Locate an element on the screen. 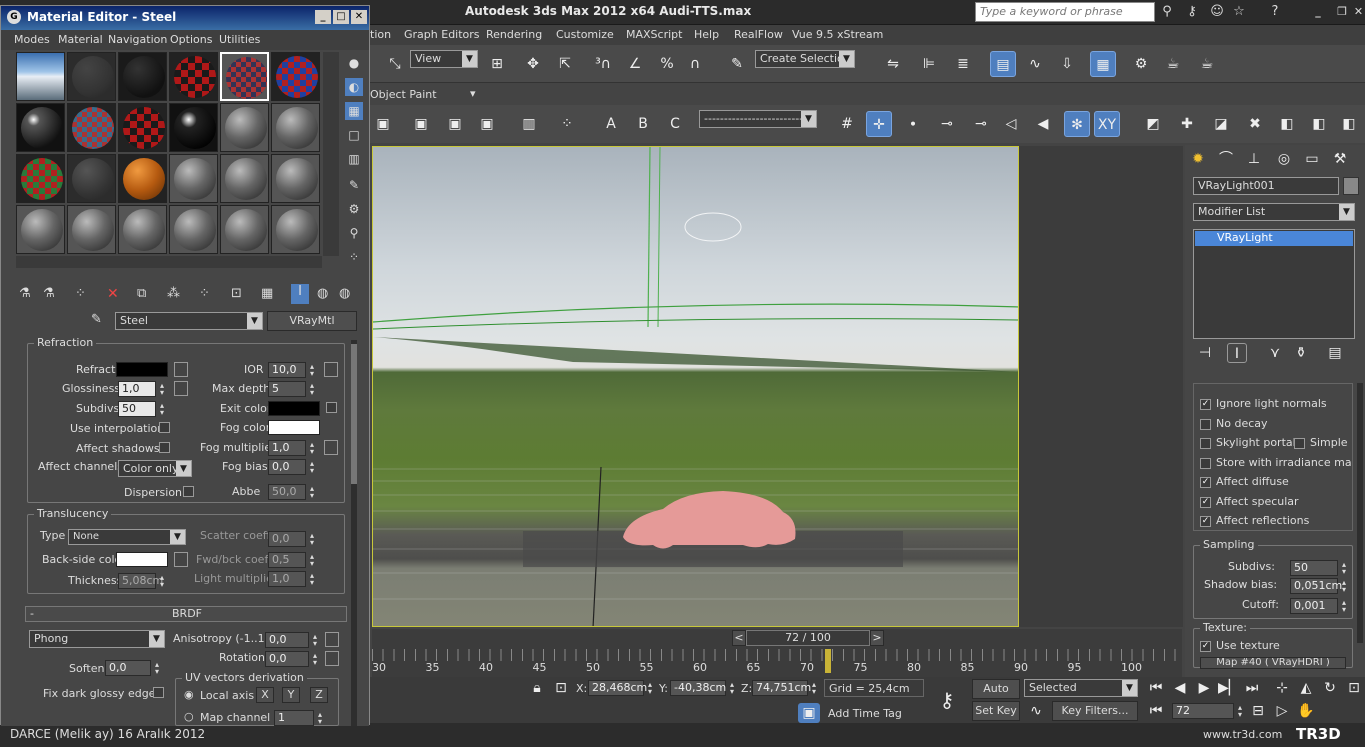 This screenshot has width=1365, height=747. snap-3d-icon: ³∩ is located at coordinates (603, 64).